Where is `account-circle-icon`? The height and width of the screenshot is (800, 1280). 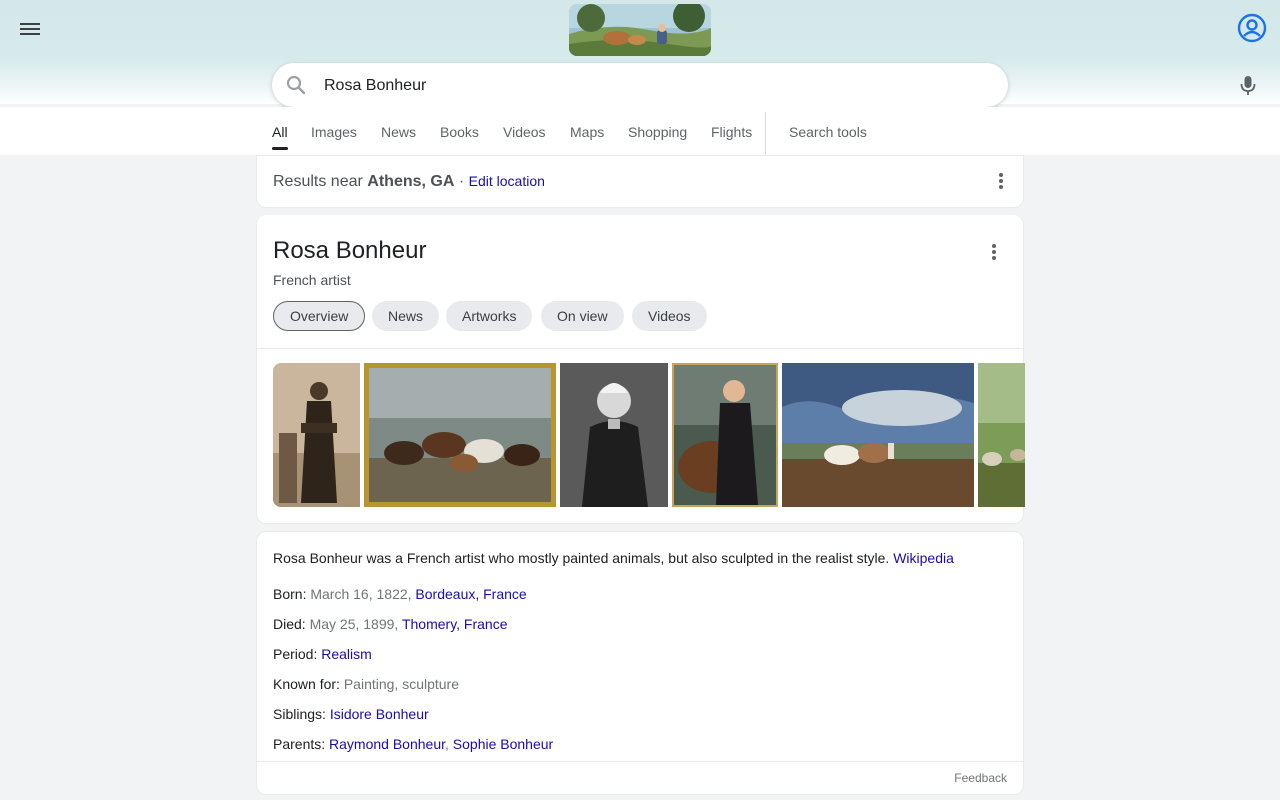 account-circle-icon is located at coordinates (1252, 28).